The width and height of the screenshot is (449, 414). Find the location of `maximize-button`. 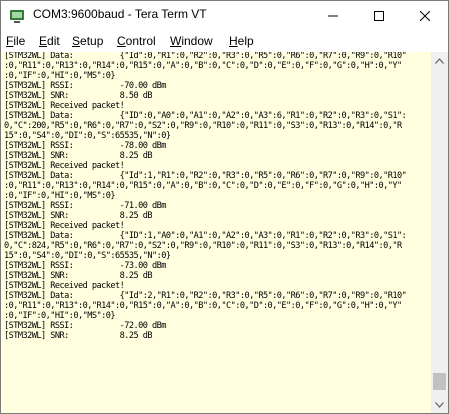

maximize-button is located at coordinates (379, 16).